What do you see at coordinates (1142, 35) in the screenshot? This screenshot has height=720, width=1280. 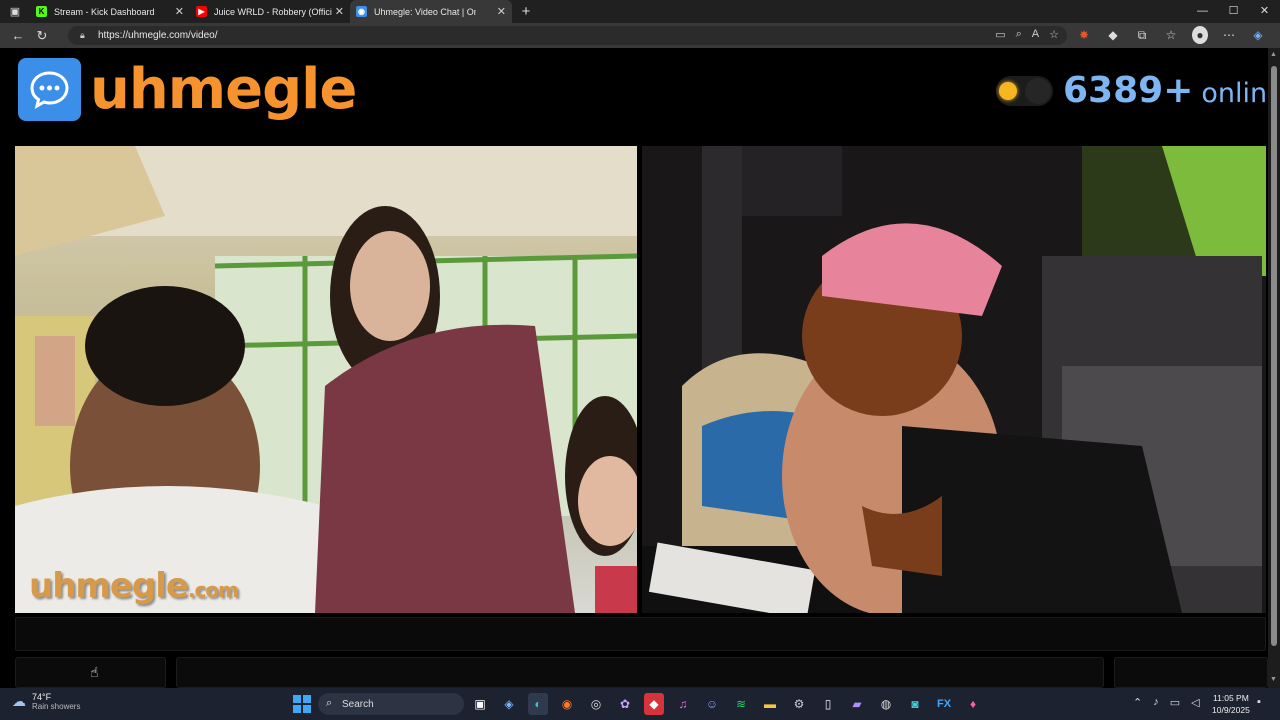 I see `extensions-puzzle-icon: ⧉` at bounding box center [1142, 35].